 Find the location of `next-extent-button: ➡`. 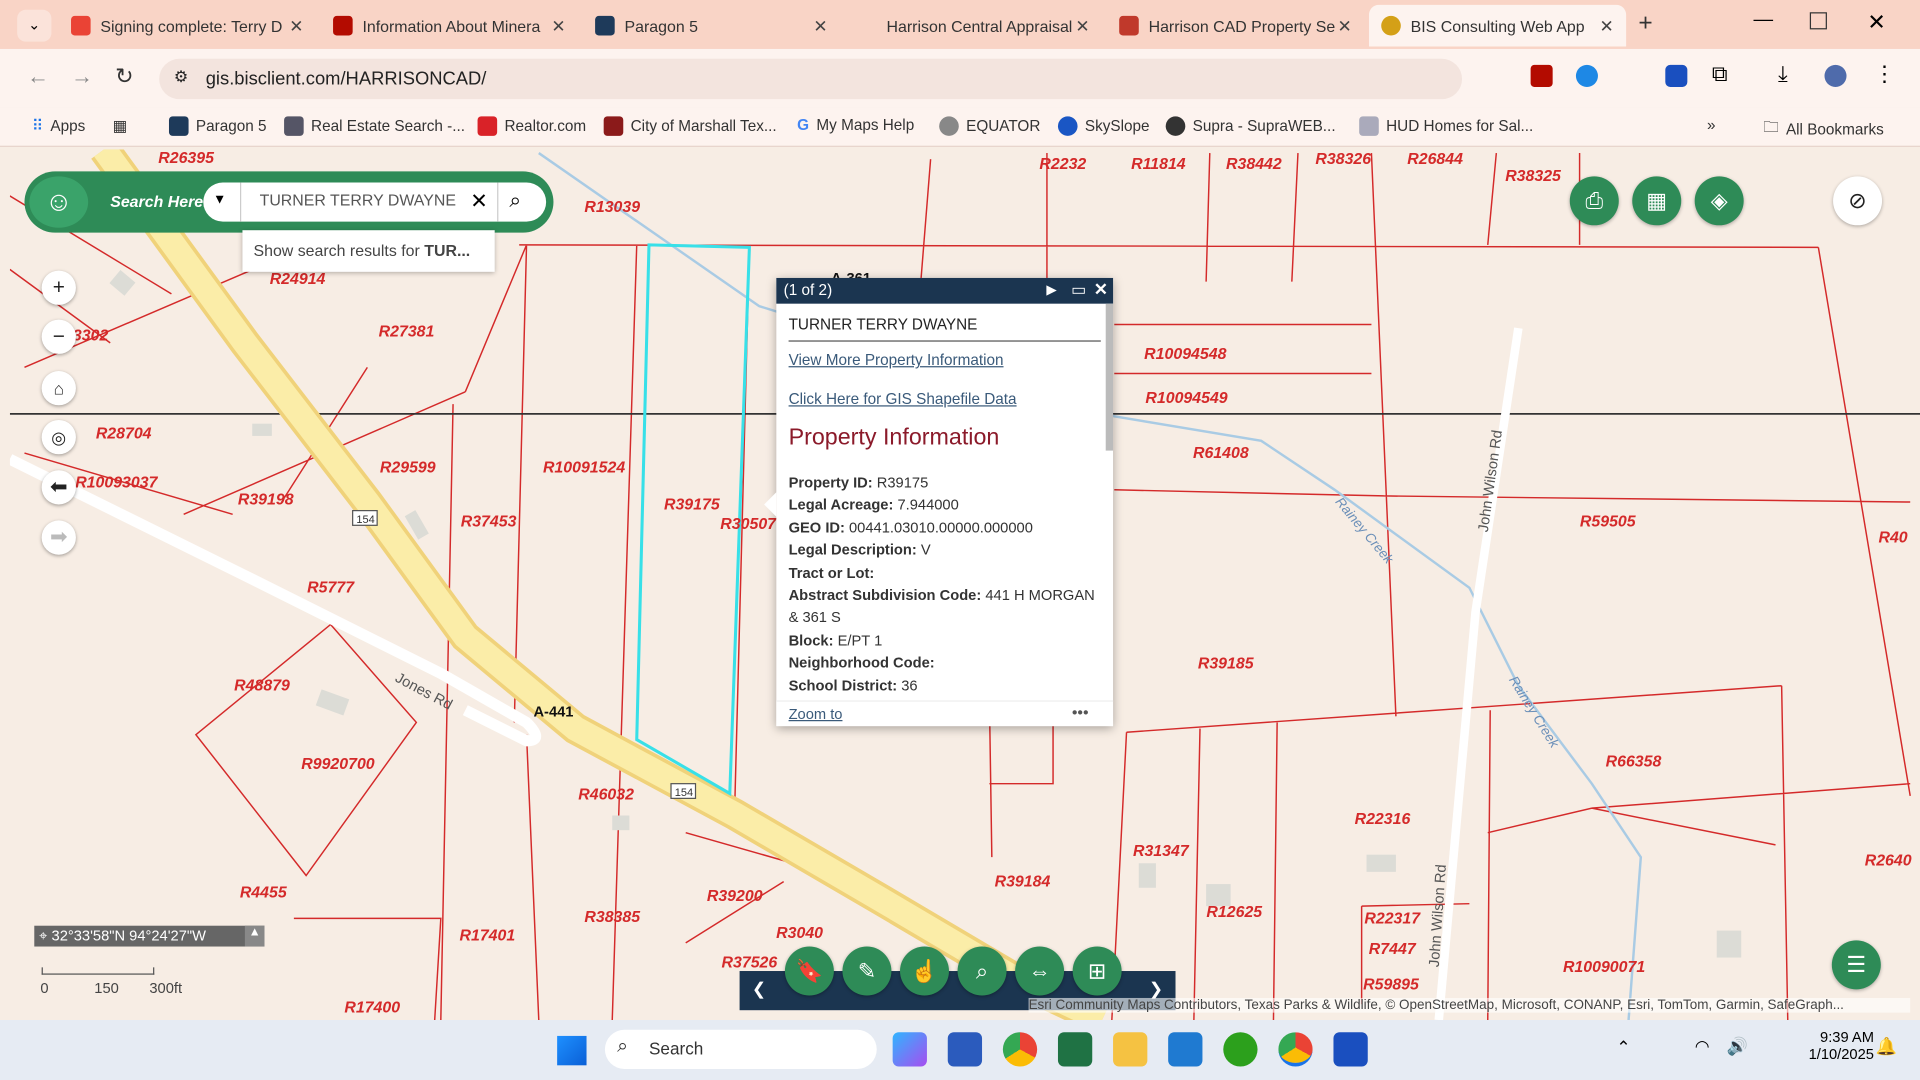

next-extent-button: ➡ is located at coordinates (58, 537).